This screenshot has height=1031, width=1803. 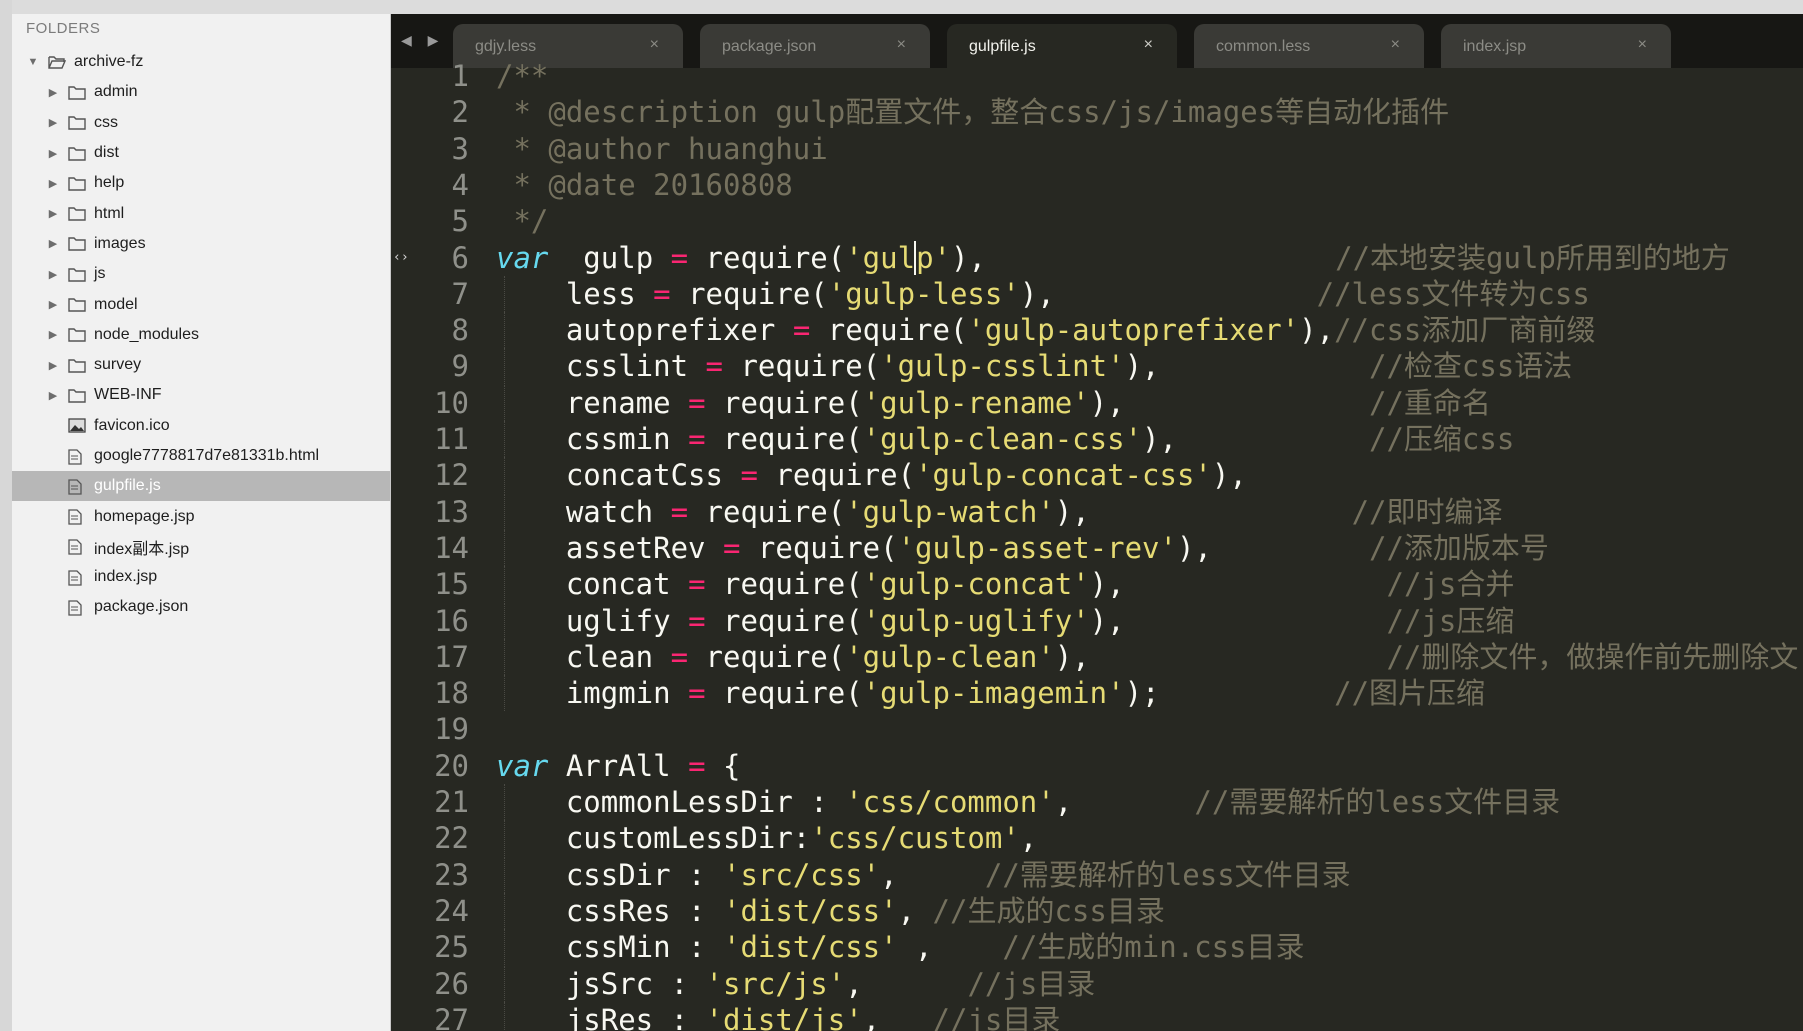 I want to click on tree-folder: ▶ dist, so click(x=201, y=153).